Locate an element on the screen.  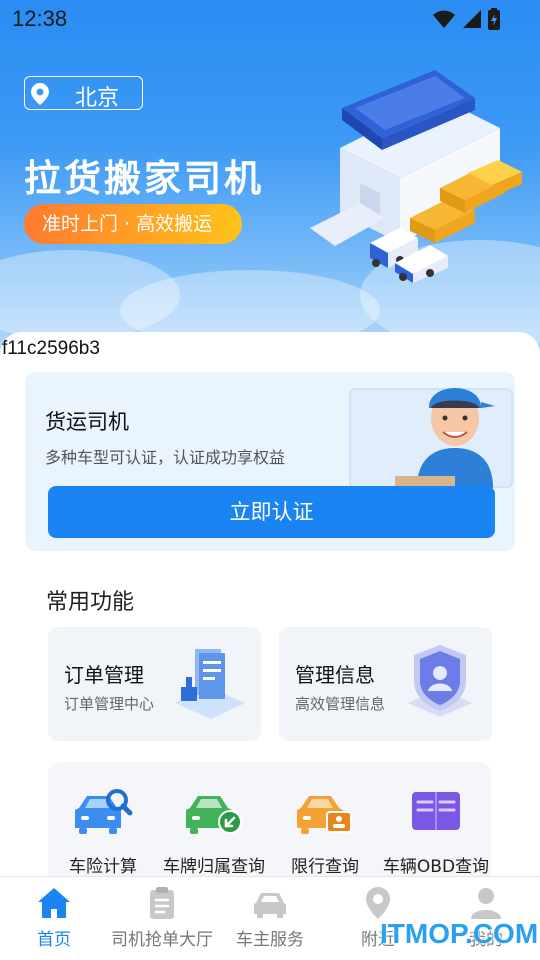
tool-label: 车牌归属查询 is located at coordinates (214, 867).